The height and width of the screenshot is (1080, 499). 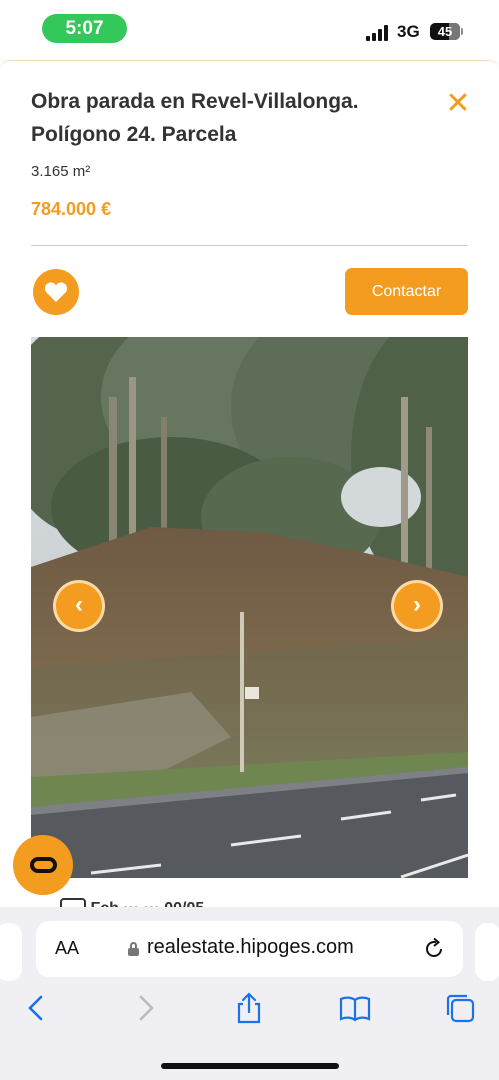 What do you see at coordinates (378, 32) in the screenshot?
I see `signal-icon` at bounding box center [378, 32].